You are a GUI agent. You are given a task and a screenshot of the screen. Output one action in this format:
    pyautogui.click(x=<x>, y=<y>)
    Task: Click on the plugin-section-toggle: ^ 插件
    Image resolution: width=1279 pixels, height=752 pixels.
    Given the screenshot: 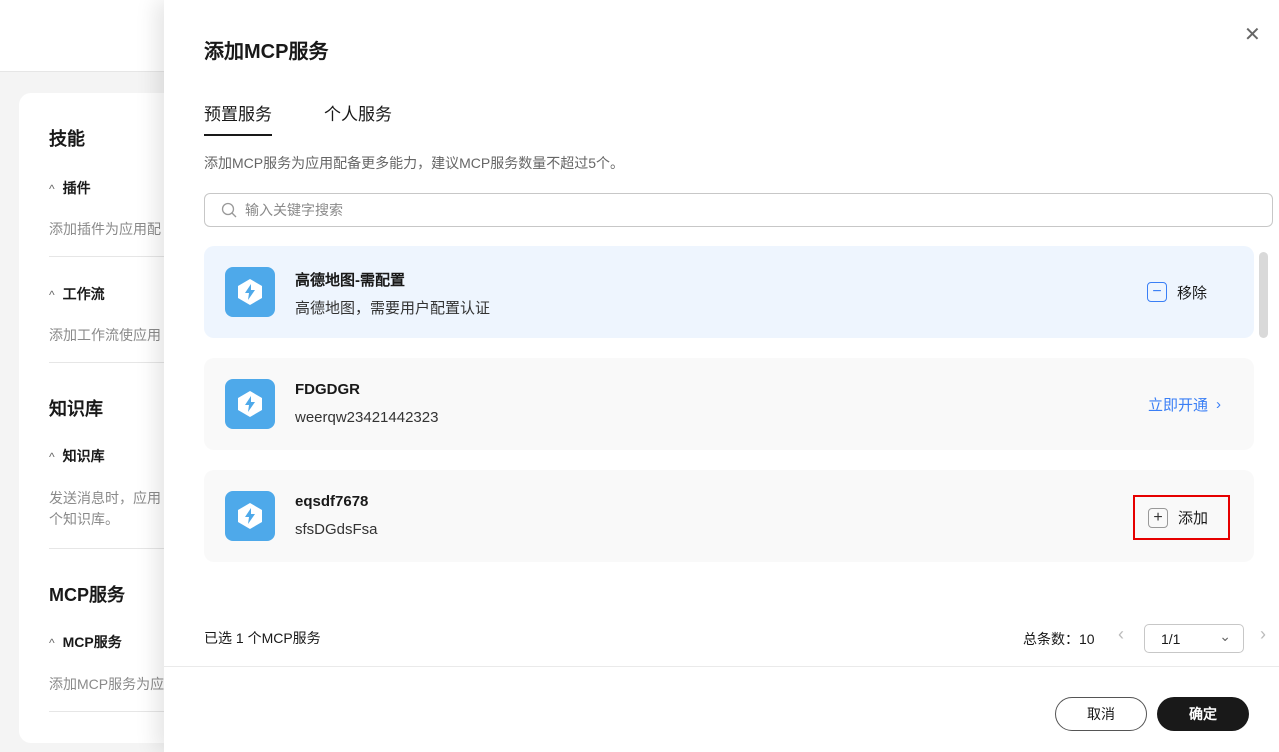 What is the action you would take?
    pyautogui.click(x=70, y=188)
    